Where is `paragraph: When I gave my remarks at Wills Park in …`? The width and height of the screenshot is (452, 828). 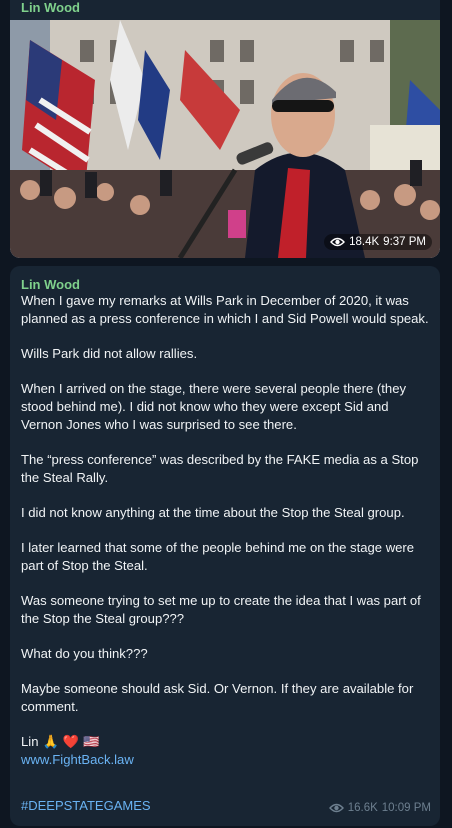
paragraph: When I gave my remarks at Wills Park in … is located at coordinates (225, 309).